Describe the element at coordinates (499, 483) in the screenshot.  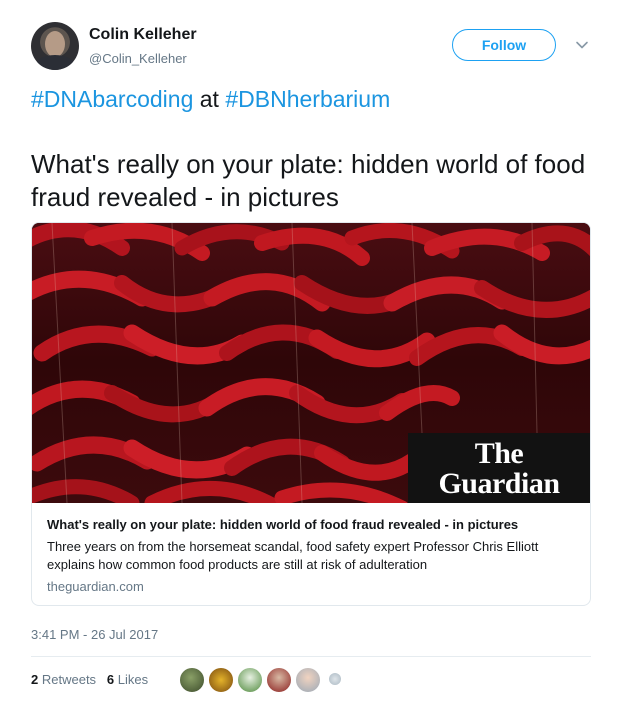
I see `guardian-logo-line2: Guardian` at that location.